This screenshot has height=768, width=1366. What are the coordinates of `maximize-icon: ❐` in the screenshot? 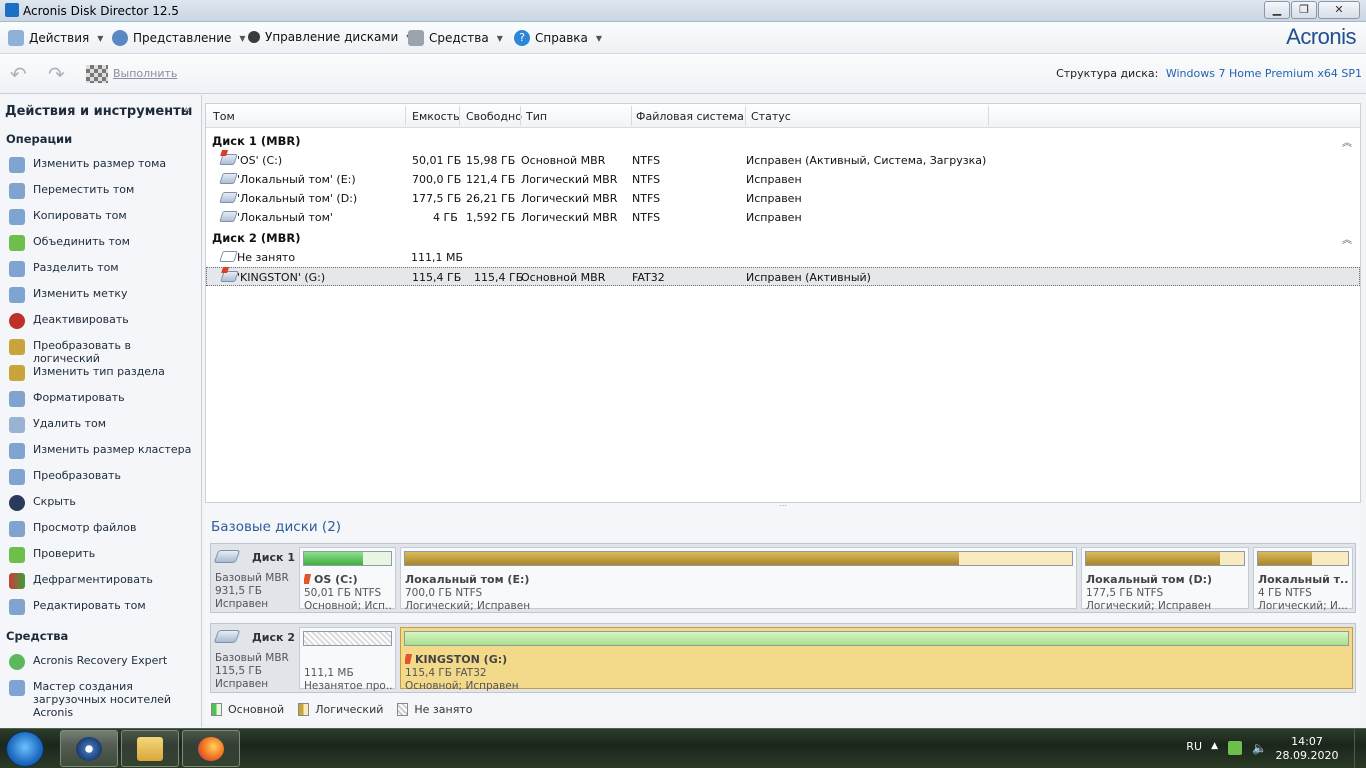 It's located at (1304, 9).